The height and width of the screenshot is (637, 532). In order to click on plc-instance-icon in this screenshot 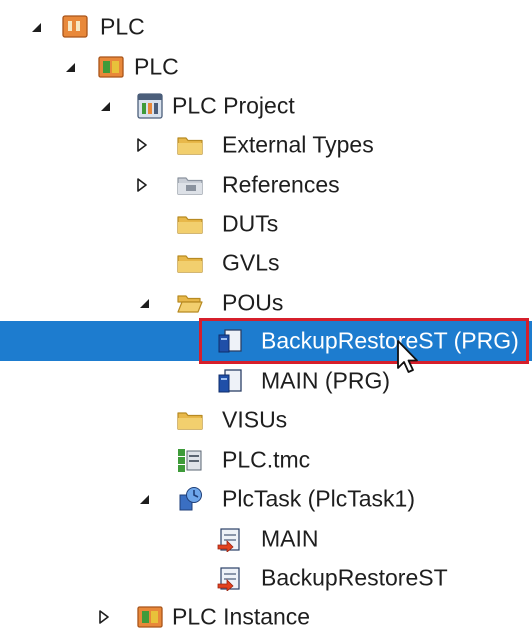, I will do `click(150, 617)`.